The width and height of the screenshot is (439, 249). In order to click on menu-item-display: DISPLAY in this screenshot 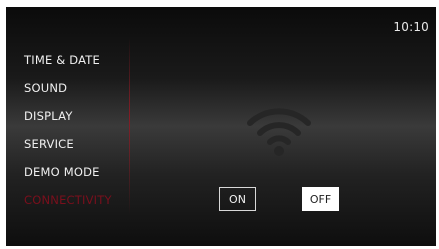, I will do `click(84, 120)`.